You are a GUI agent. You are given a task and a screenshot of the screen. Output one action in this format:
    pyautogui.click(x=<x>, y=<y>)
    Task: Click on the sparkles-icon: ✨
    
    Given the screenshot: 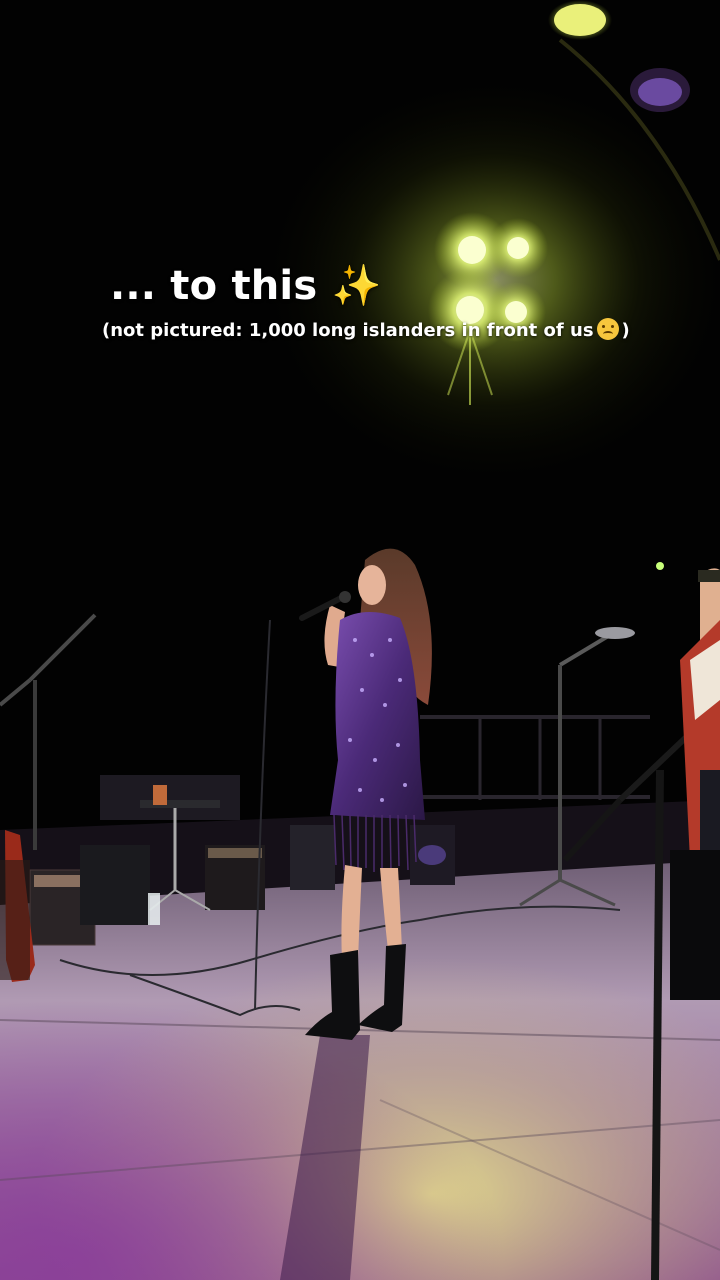 What is the action you would take?
    pyautogui.click(x=356, y=286)
    